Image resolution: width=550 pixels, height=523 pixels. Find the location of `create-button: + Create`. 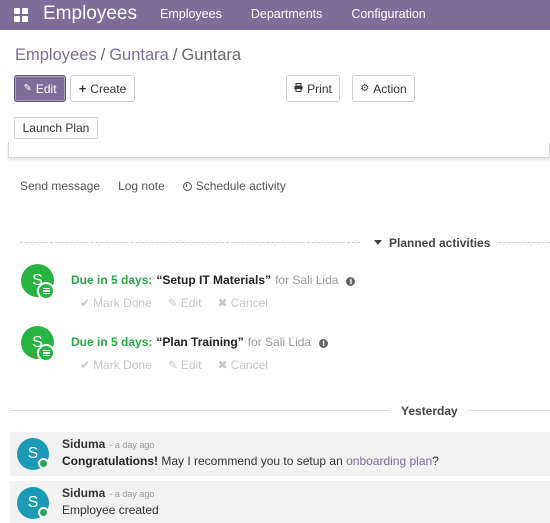

create-button: + Create is located at coordinates (102, 88).